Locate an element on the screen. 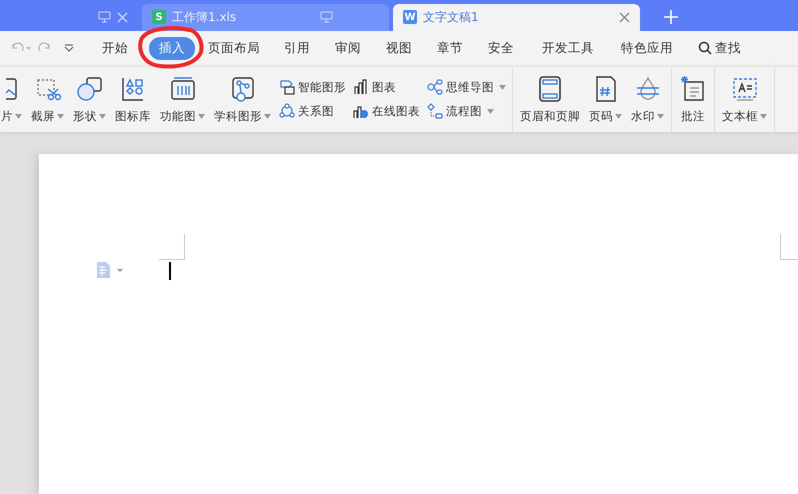 The width and height of the screenshot is (798, 494). menu-tab: 开始 is located at coordinates (115, 48).